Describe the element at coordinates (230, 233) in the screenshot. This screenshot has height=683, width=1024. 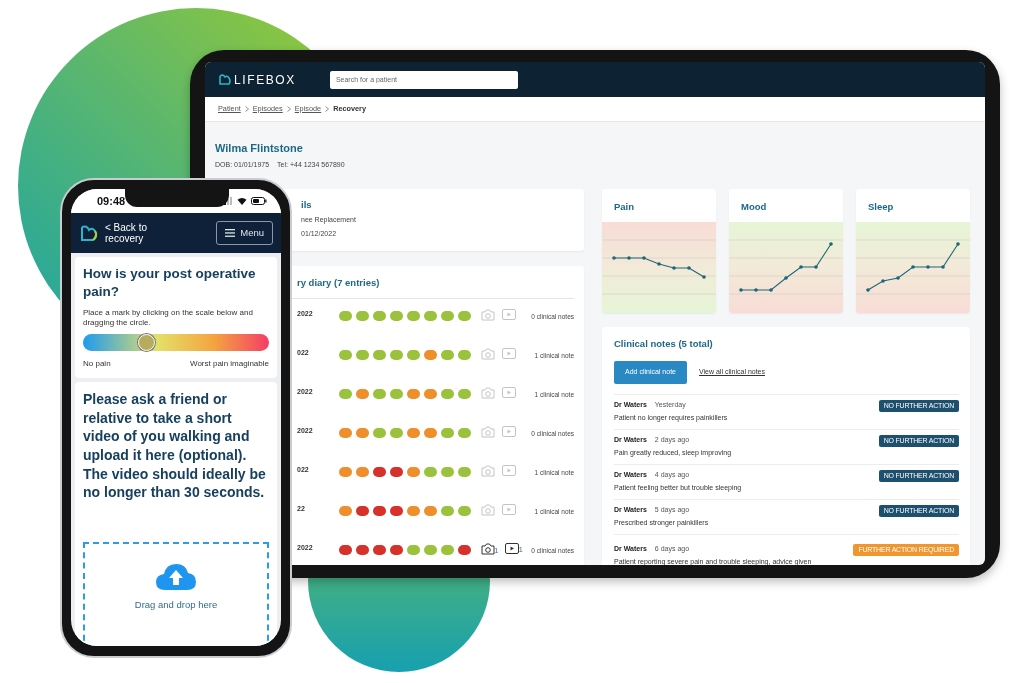
I see `menu-icon` at that location.